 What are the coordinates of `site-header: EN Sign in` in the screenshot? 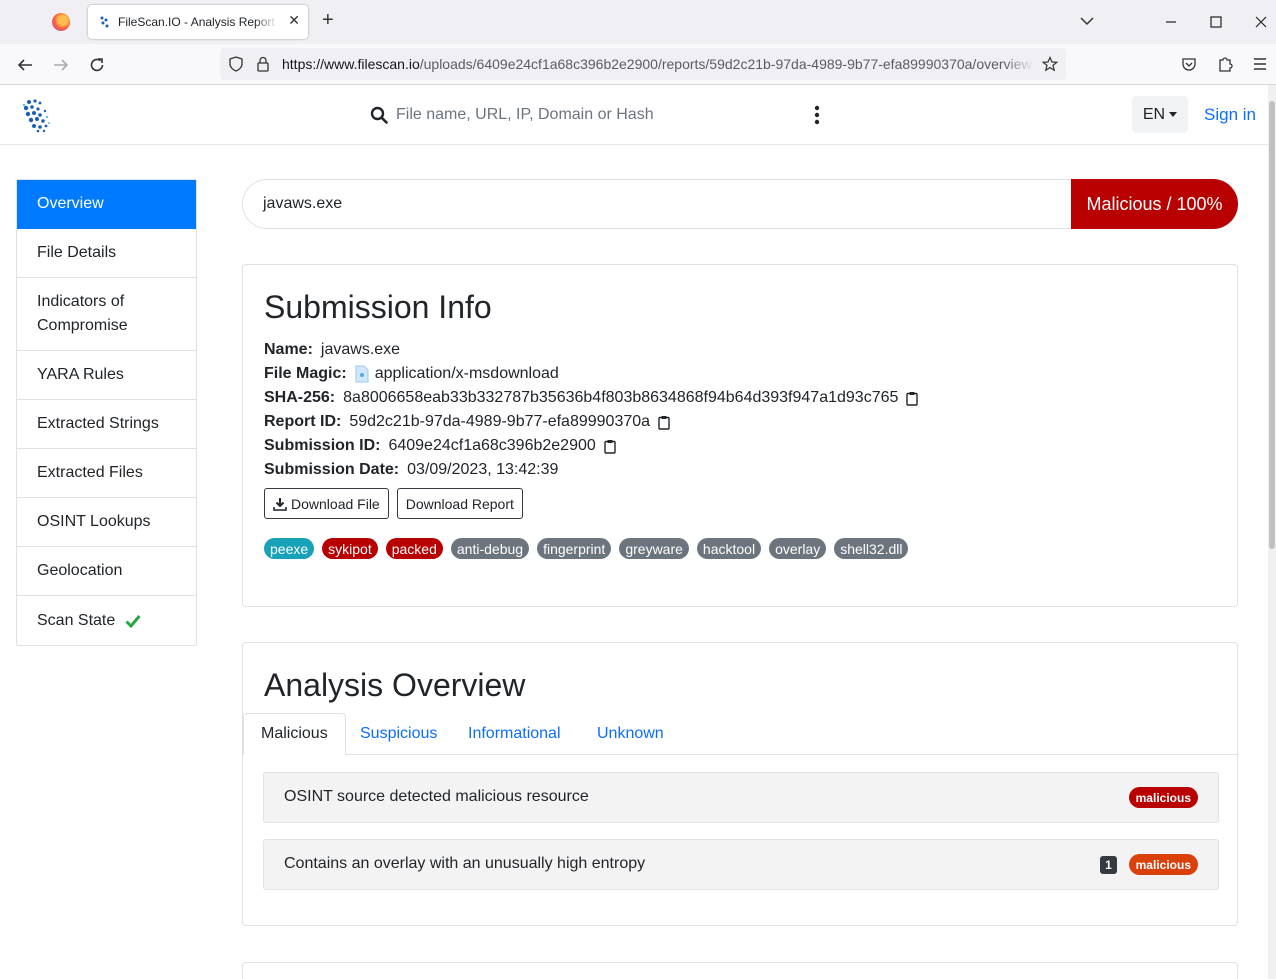 It's located at (634, 115).